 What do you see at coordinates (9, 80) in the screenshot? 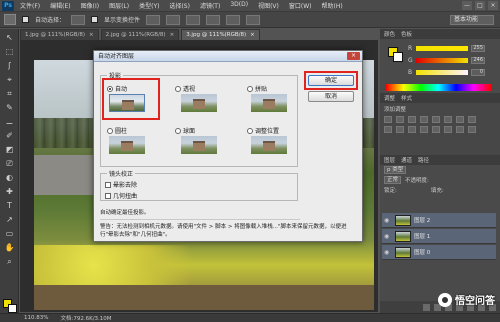
I see `quick-select-icon: ⌖` at bounding box center [9, 80].